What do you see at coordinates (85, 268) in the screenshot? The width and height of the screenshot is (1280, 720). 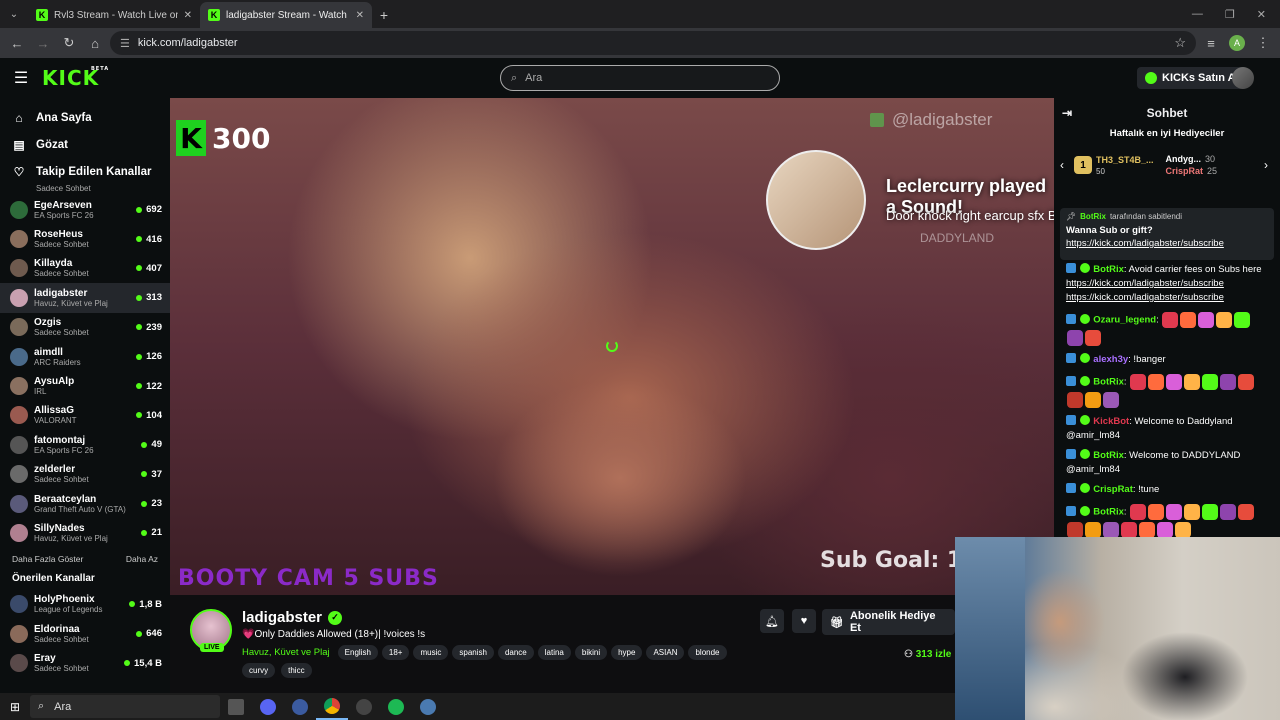 I see `sidebar-channel: Killayda Sadece Sohbet 407` at bounding box center [85, 268].